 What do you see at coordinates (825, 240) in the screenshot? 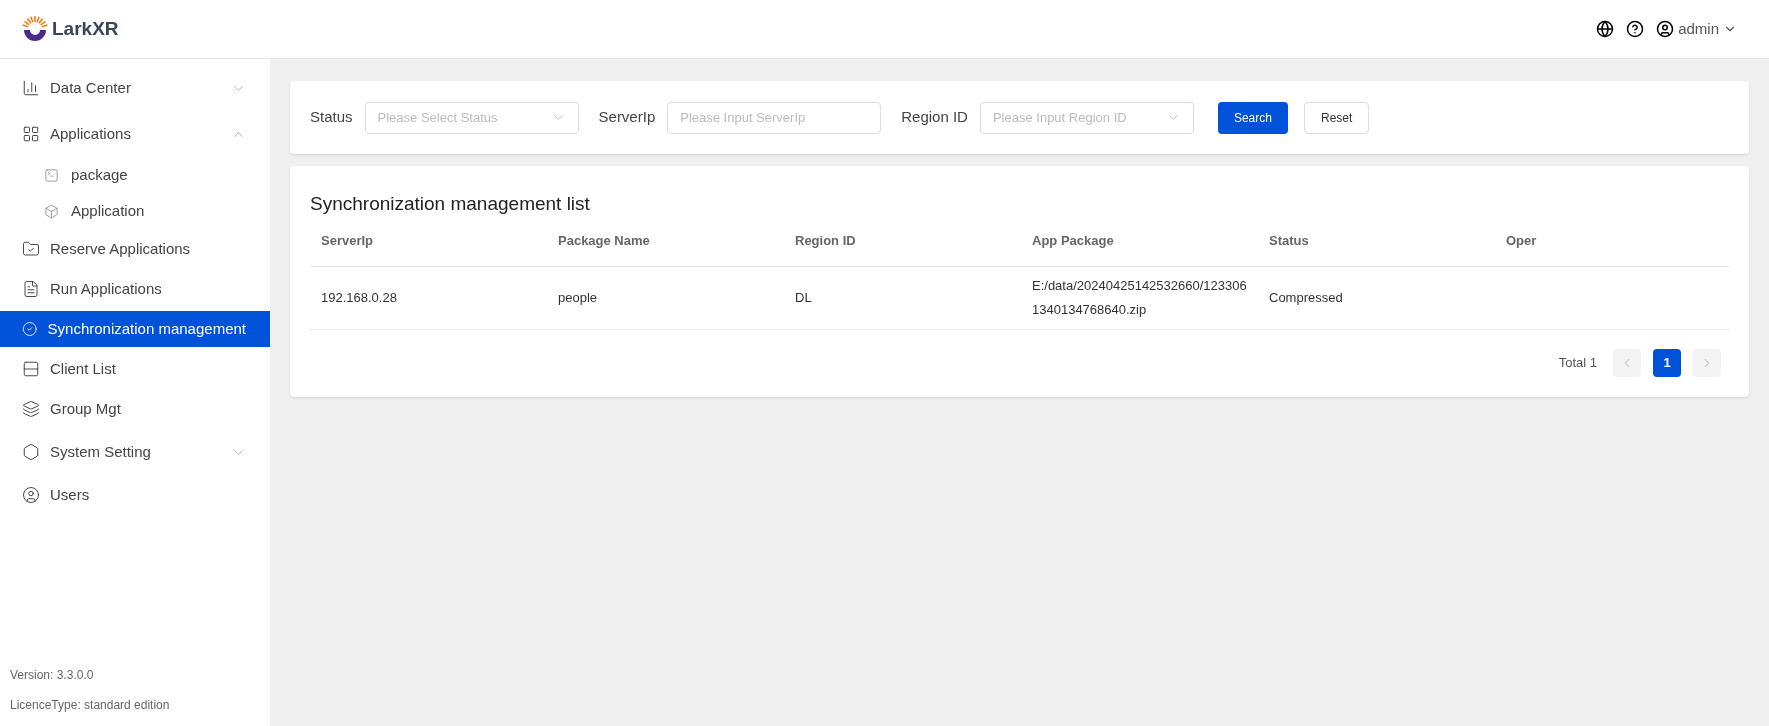
I see `column-header: Region ID` at bounding box center [825, 240].